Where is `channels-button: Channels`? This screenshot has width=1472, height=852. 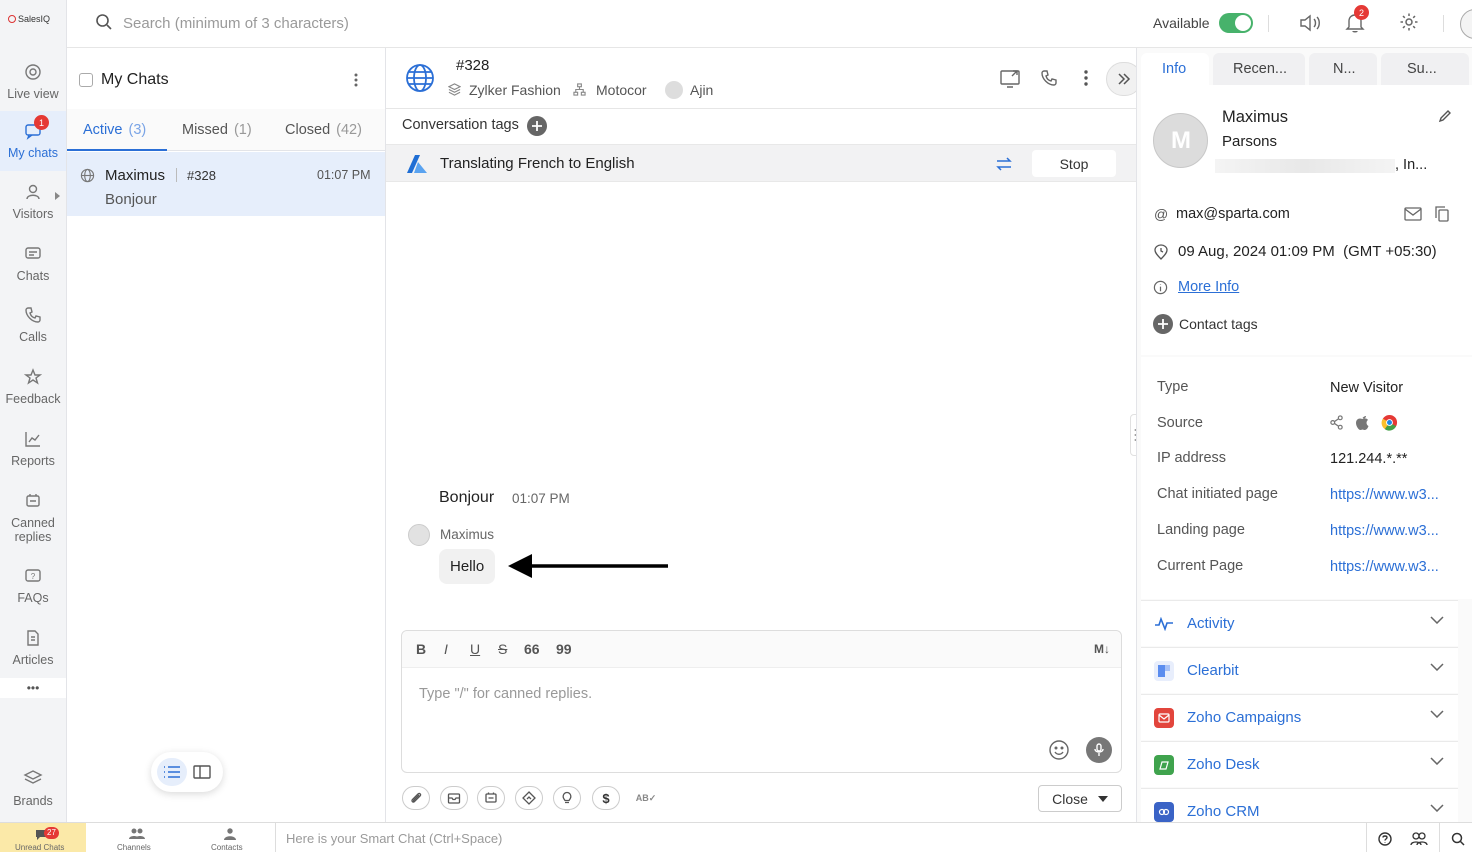
channels-button: Channels is located at coordinates (140, 837).